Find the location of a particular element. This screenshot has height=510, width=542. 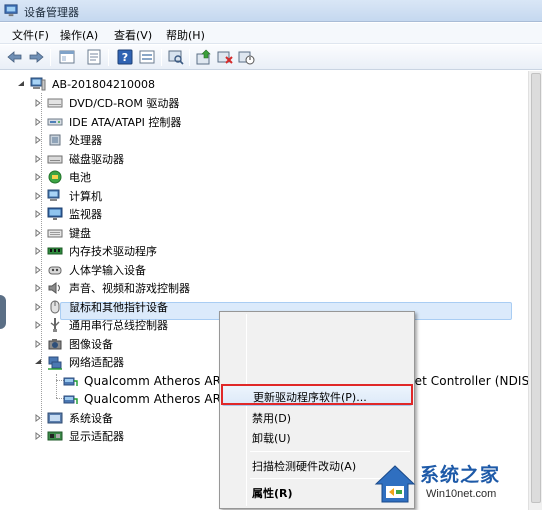

tree-category-item: 显示适配器 is located at coordinates (79, 436).